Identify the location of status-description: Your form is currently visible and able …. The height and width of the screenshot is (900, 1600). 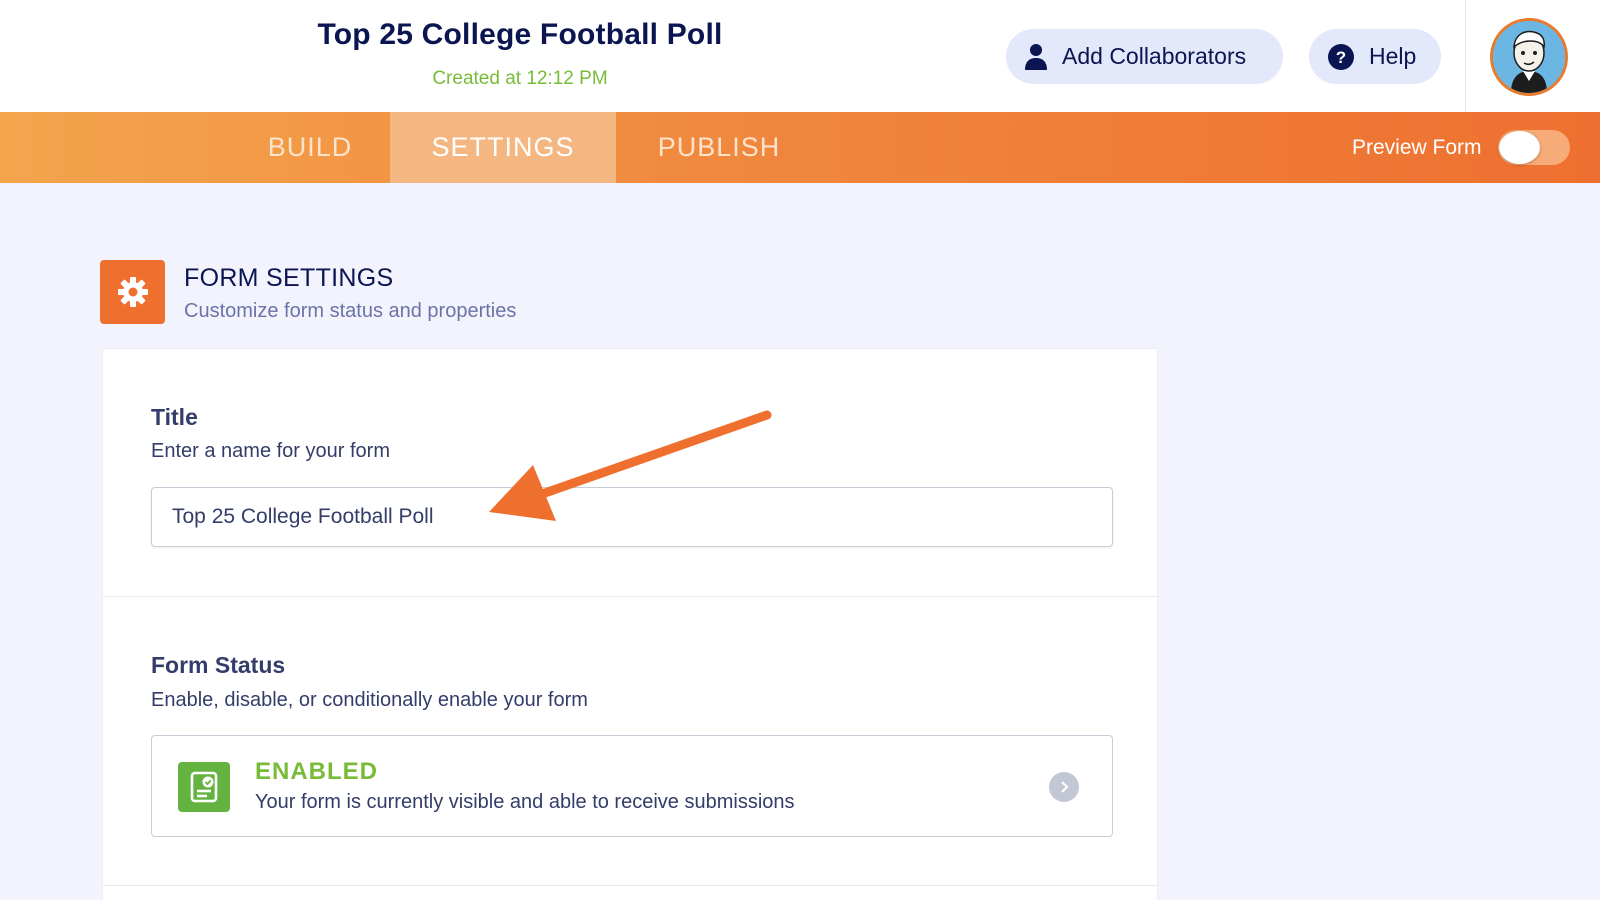
(525, 802).